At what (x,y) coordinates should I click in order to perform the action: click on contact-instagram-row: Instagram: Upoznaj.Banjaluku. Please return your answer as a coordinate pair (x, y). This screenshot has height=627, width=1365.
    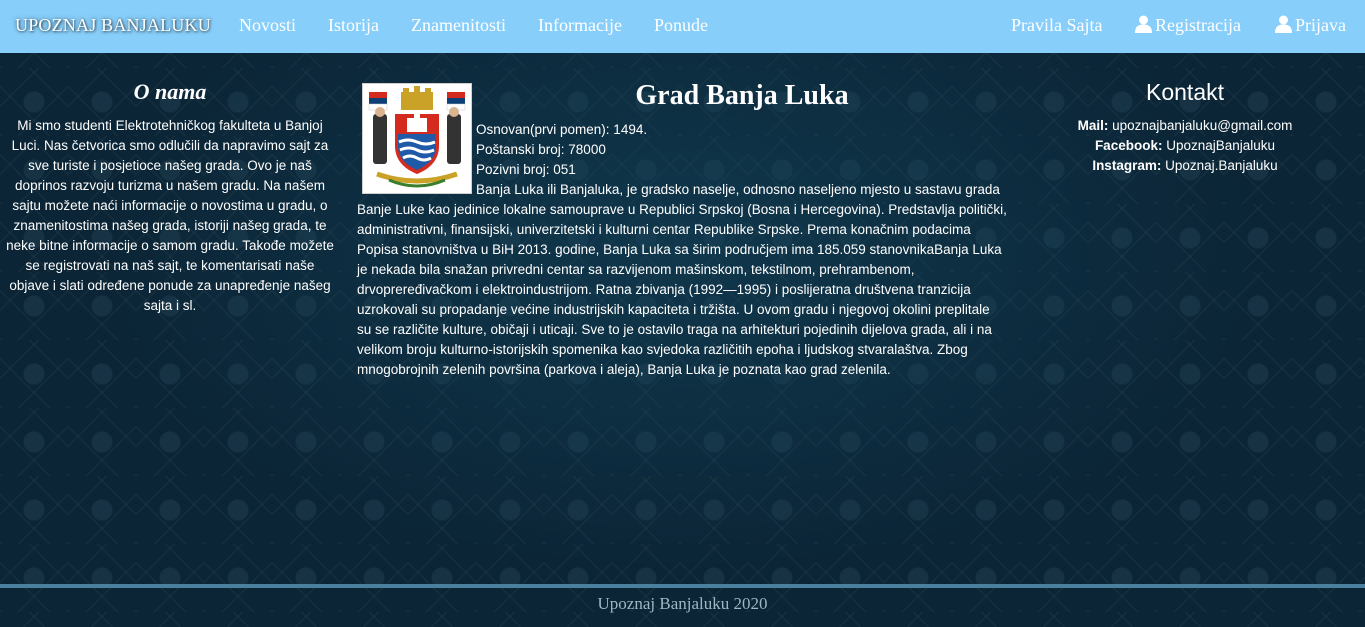
    Looking at the image, I should click on (1185, 166).